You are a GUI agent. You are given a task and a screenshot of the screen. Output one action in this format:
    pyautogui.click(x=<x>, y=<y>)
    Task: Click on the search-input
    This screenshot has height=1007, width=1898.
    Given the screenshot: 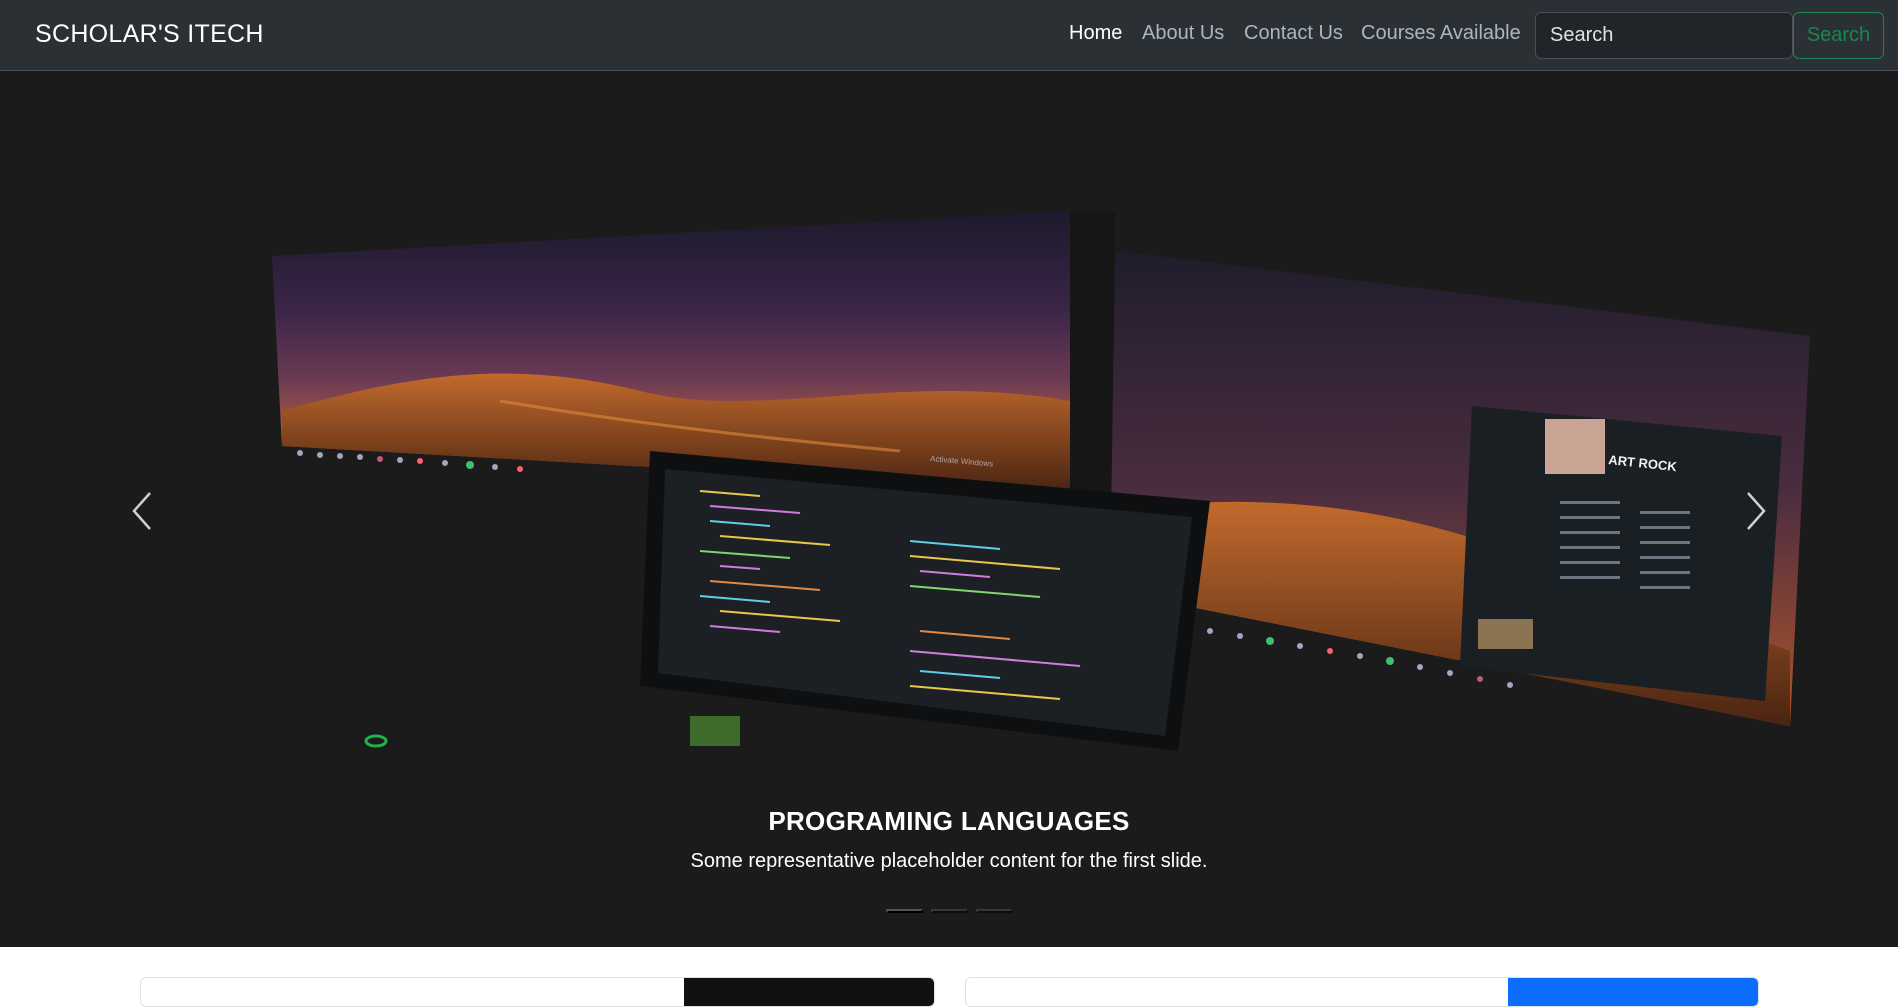 What is the action you would take?
    pyautogui.click(x=1664, y=35)
    